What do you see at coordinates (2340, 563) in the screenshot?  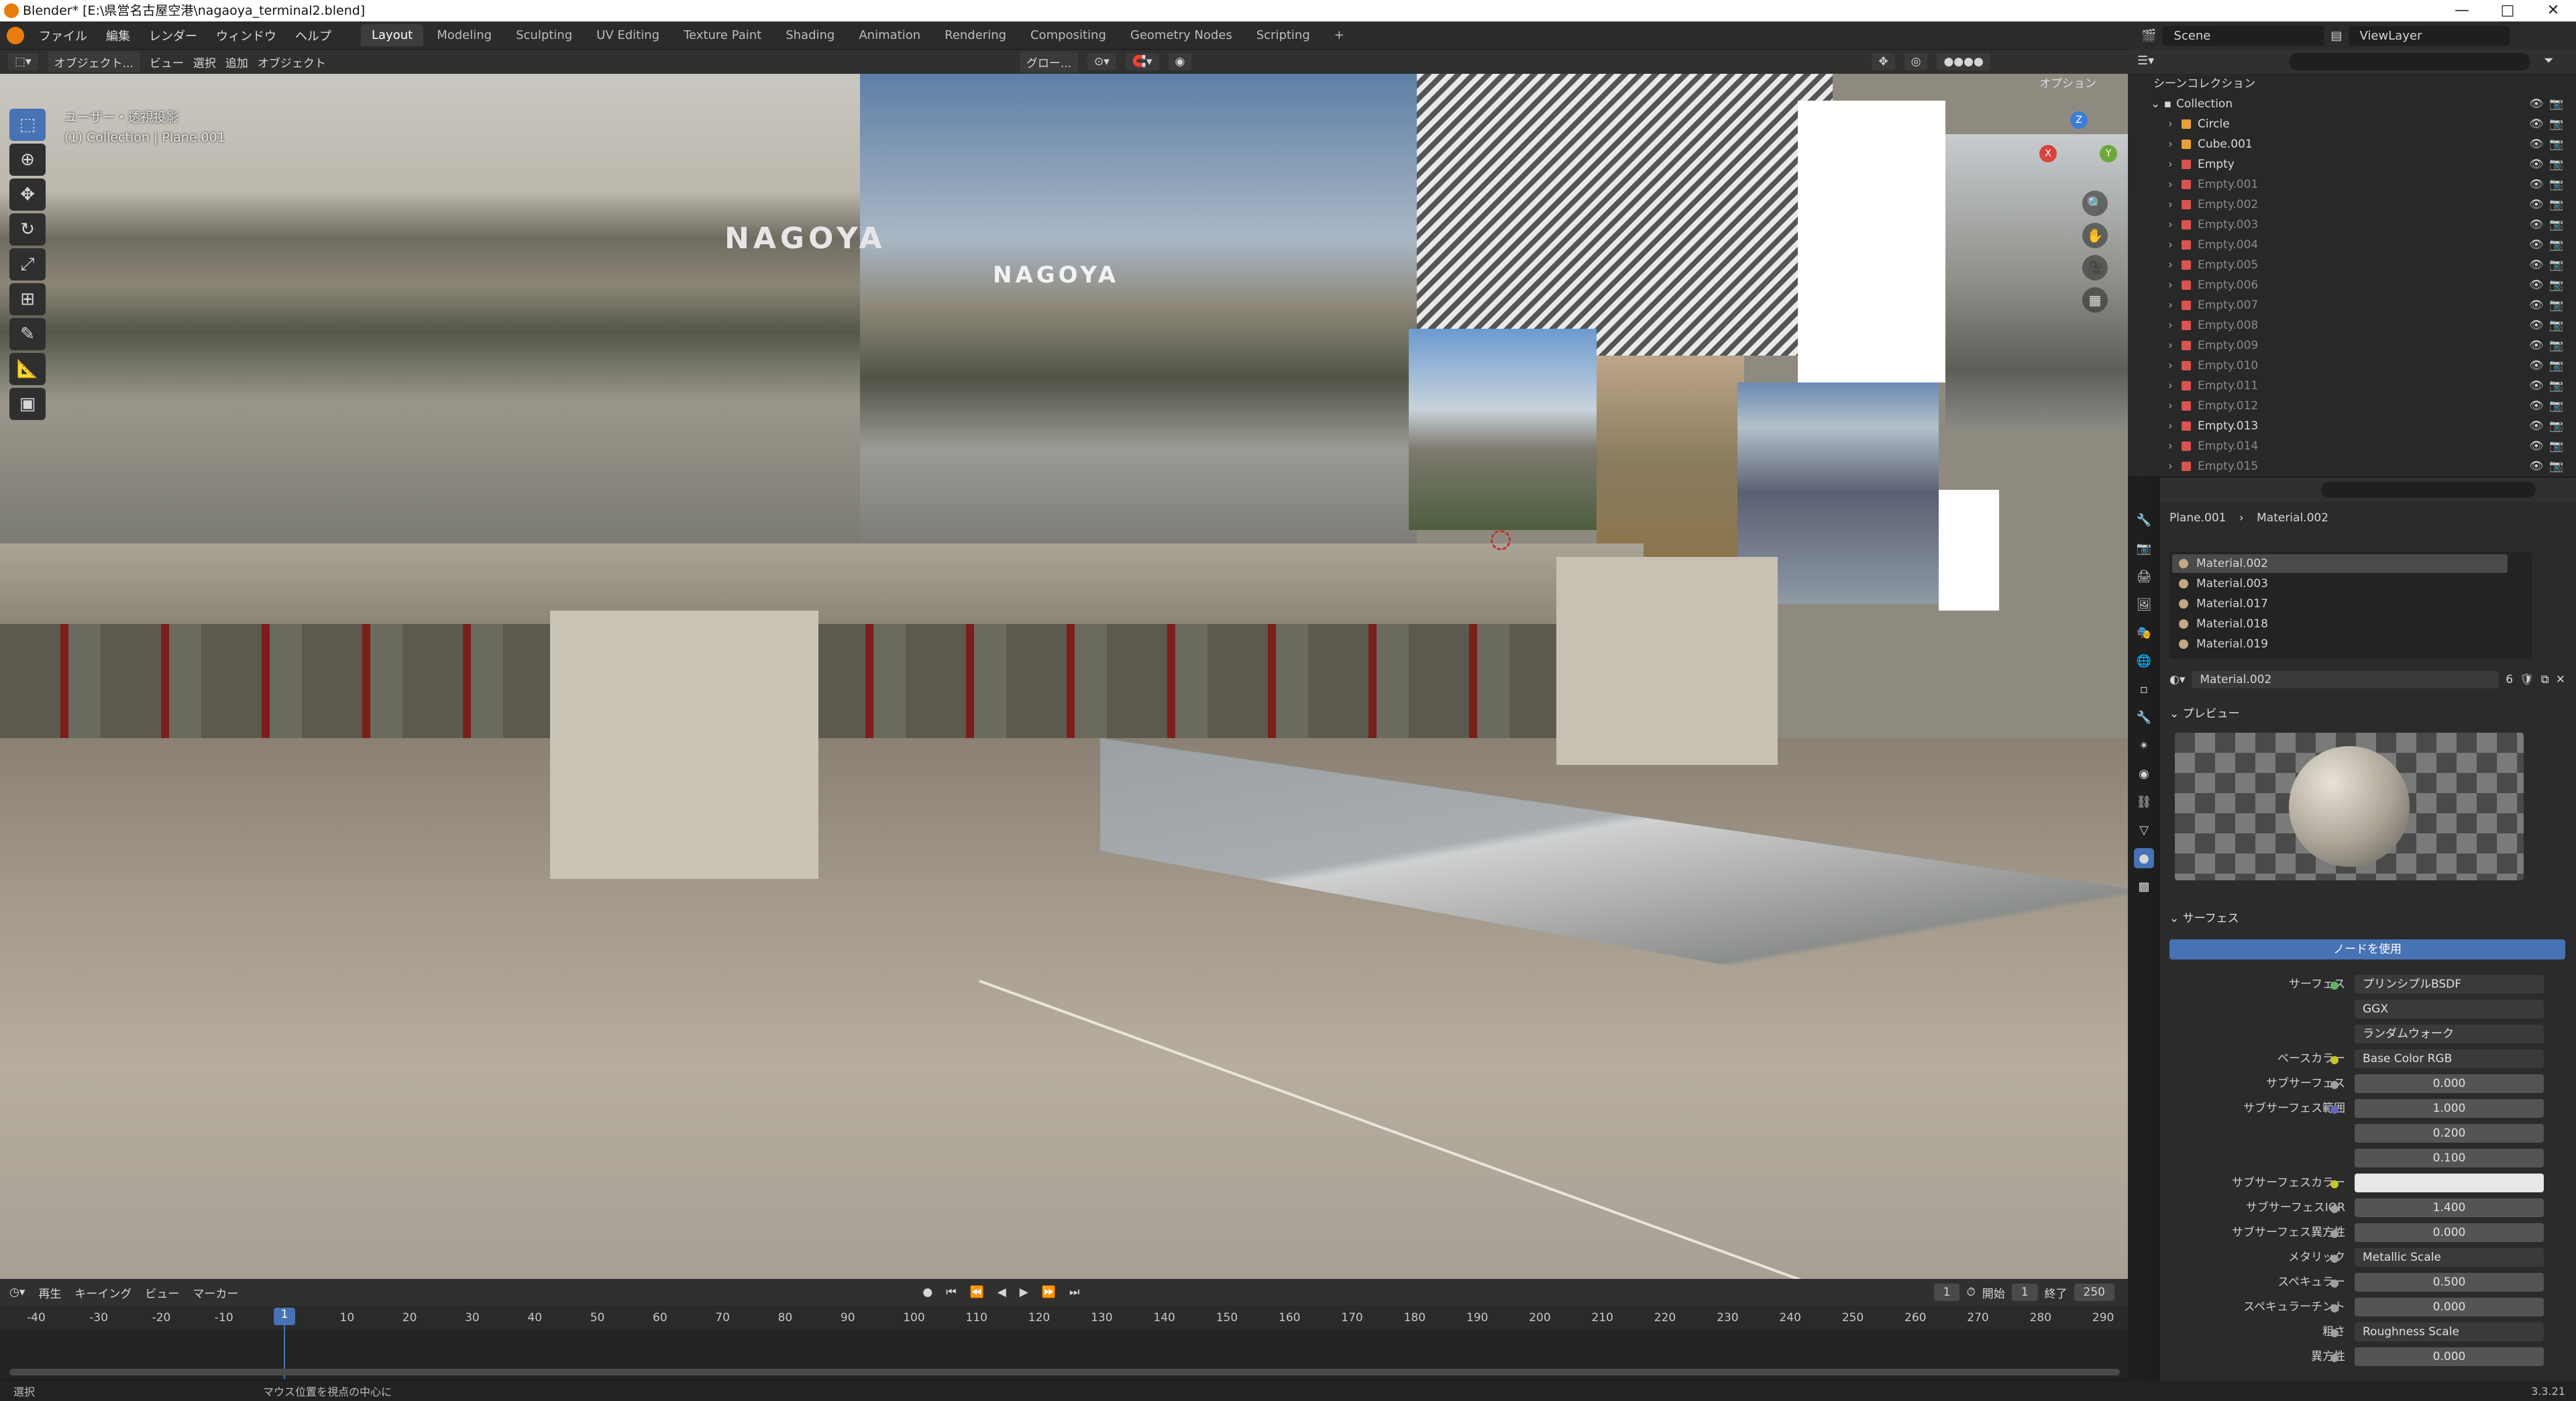 I see `material-slot-item: Material.002` at bounding box center [2340, 563].